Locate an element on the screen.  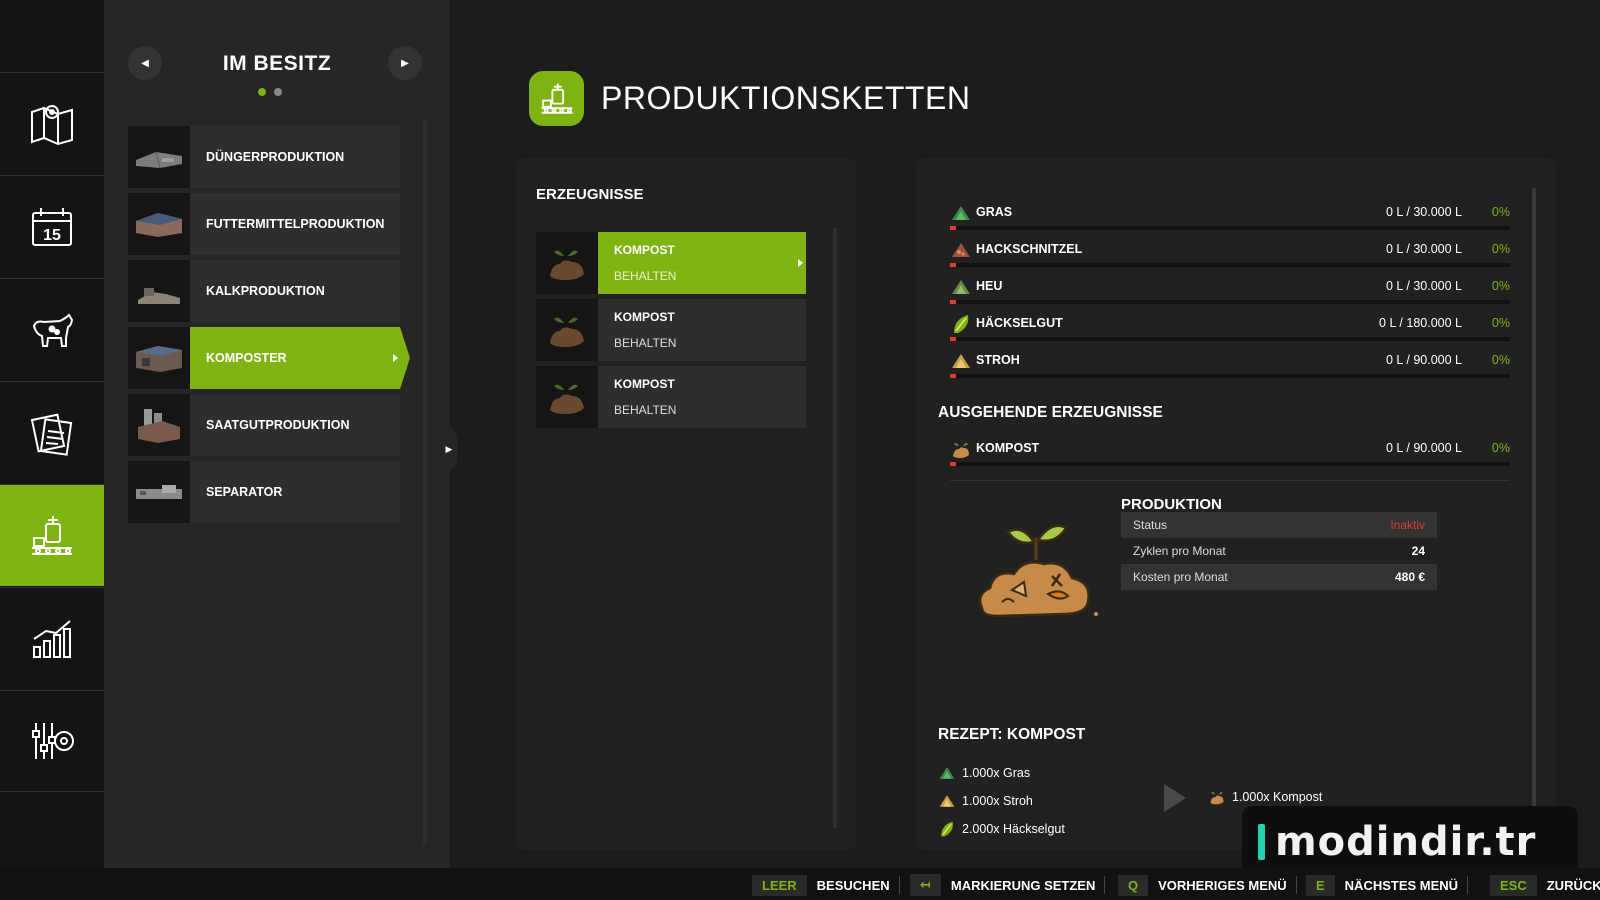
production-title: PRODUKTION is located at coordinates (1171, 504).